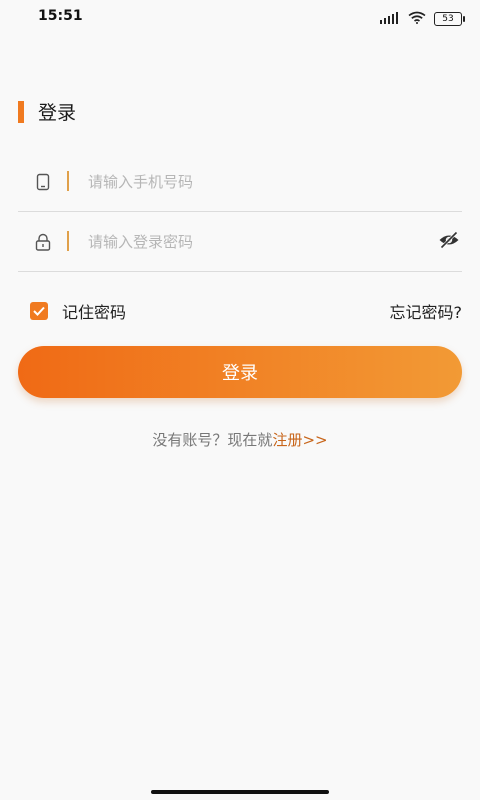  Describe the element at coordinates (212, 440) in the screenshot. I see `register-prompt-text: 没有账号？现在就` at that location.